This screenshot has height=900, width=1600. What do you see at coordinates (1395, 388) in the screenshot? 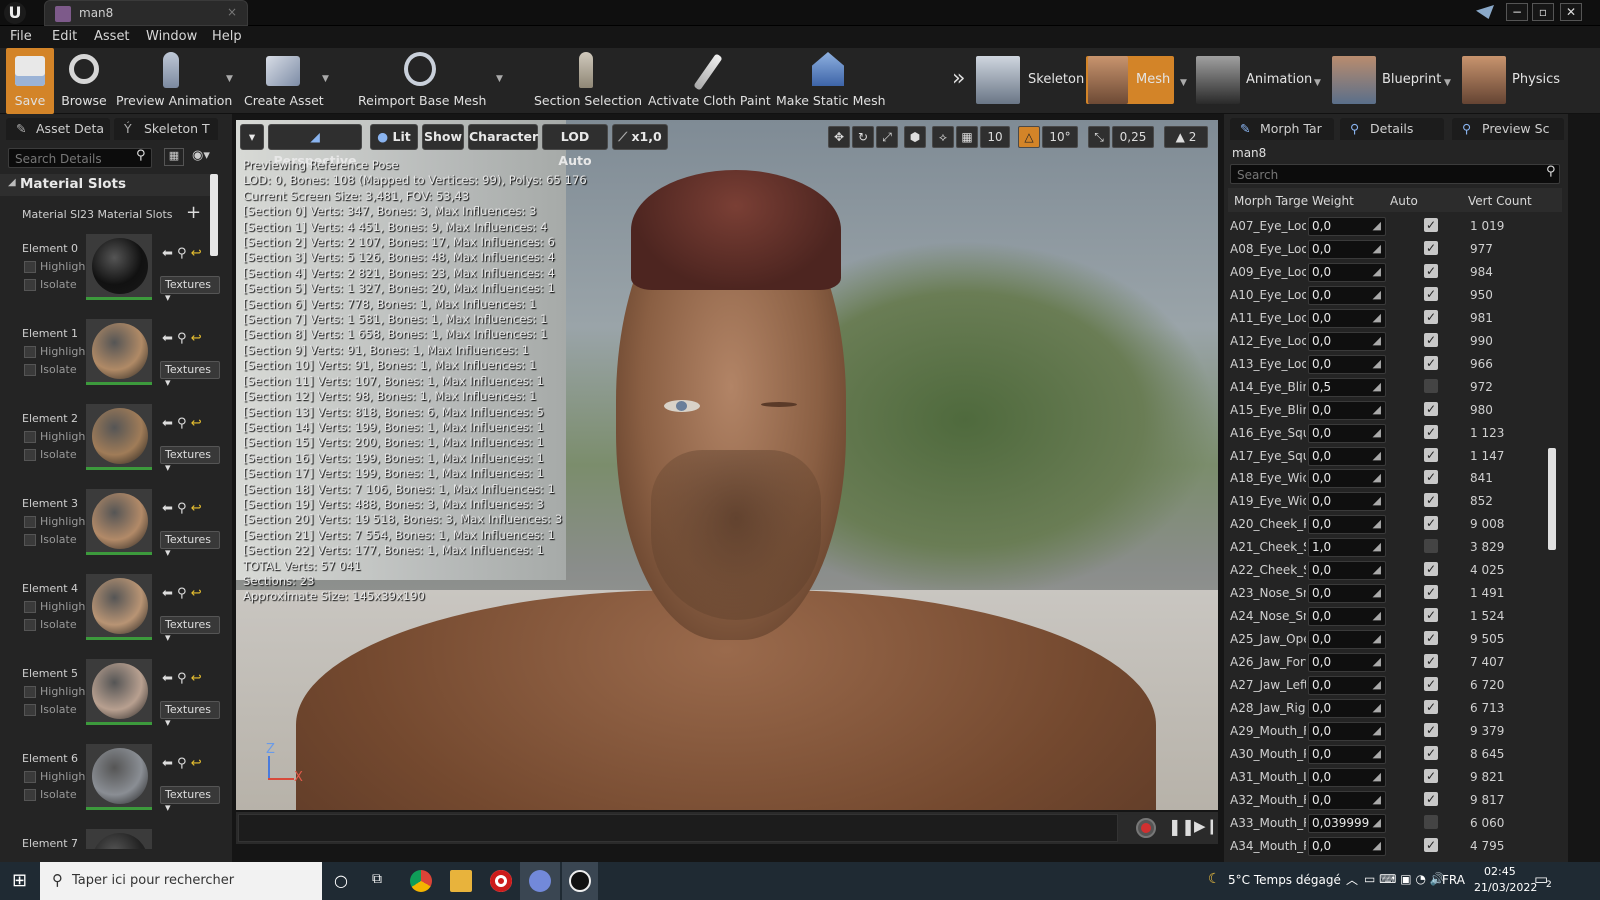
I see `morph-target-row: A14_Eye_Blink 0,5 ◢ ✓ 972` at bounding box center [1395, 388].